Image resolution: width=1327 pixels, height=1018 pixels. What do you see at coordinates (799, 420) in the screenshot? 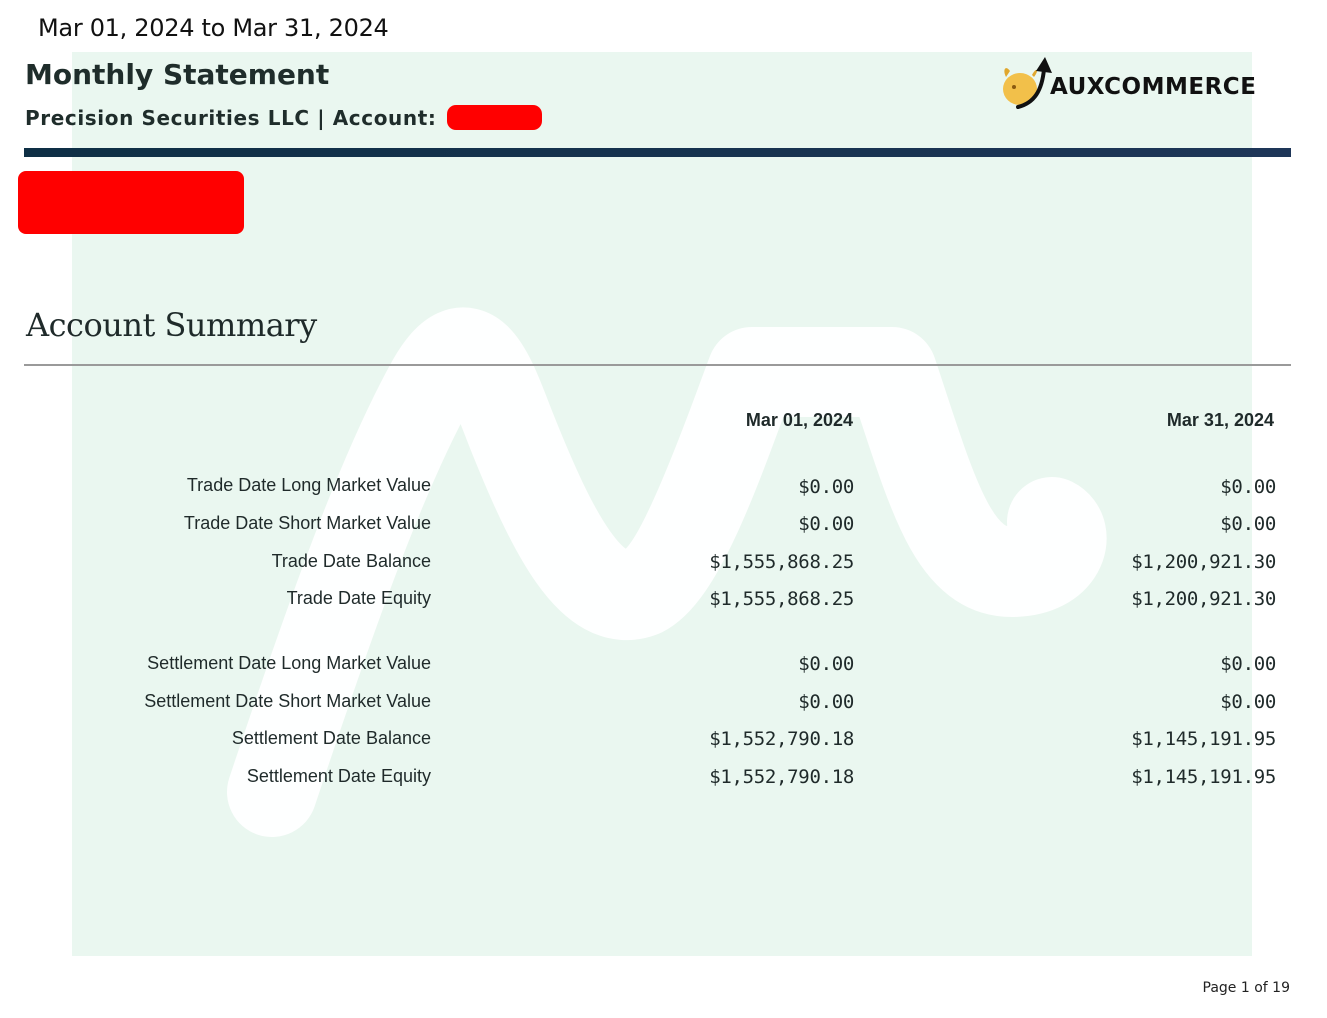
I see `column-header-start: Mar 01, 2024` at bounding box center [799, 420].